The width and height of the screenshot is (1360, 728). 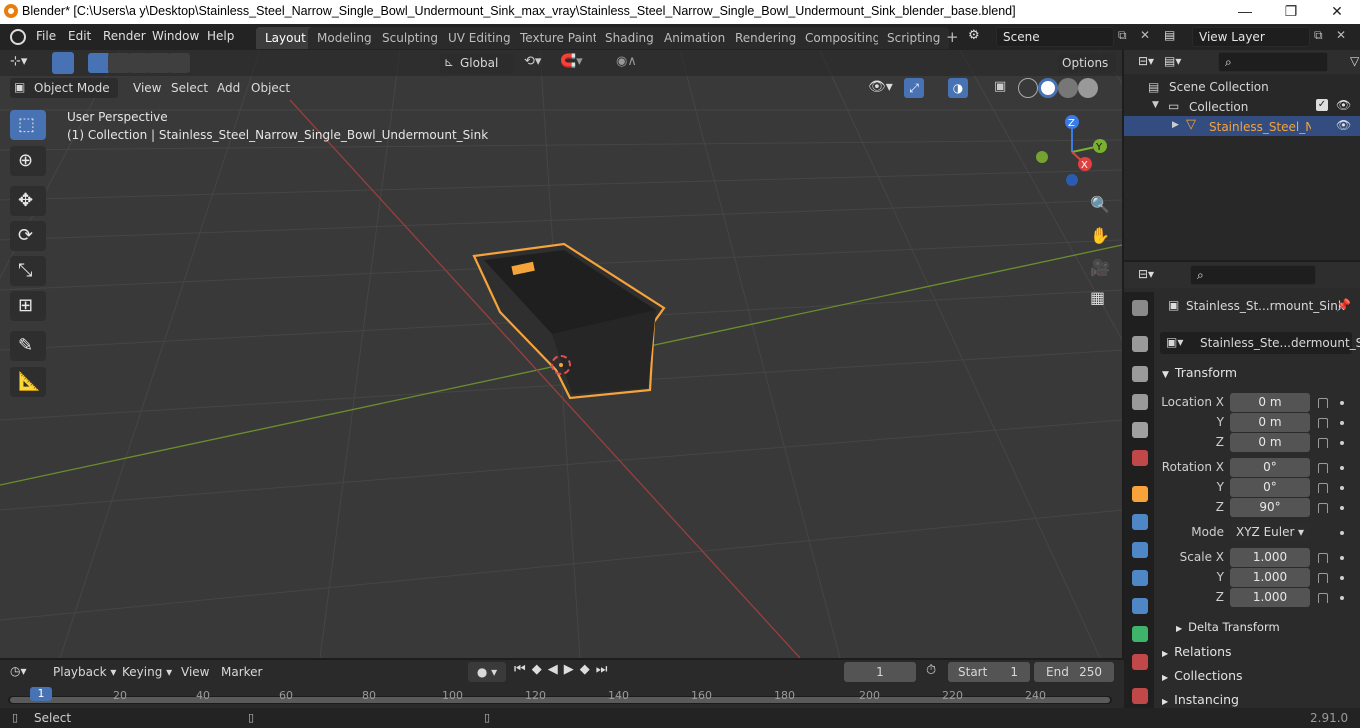 What do you see at coordinates (1322, 105) in the screenshot?
I see `collection-checkbox: ✓` at bounding box center [1322, 105].